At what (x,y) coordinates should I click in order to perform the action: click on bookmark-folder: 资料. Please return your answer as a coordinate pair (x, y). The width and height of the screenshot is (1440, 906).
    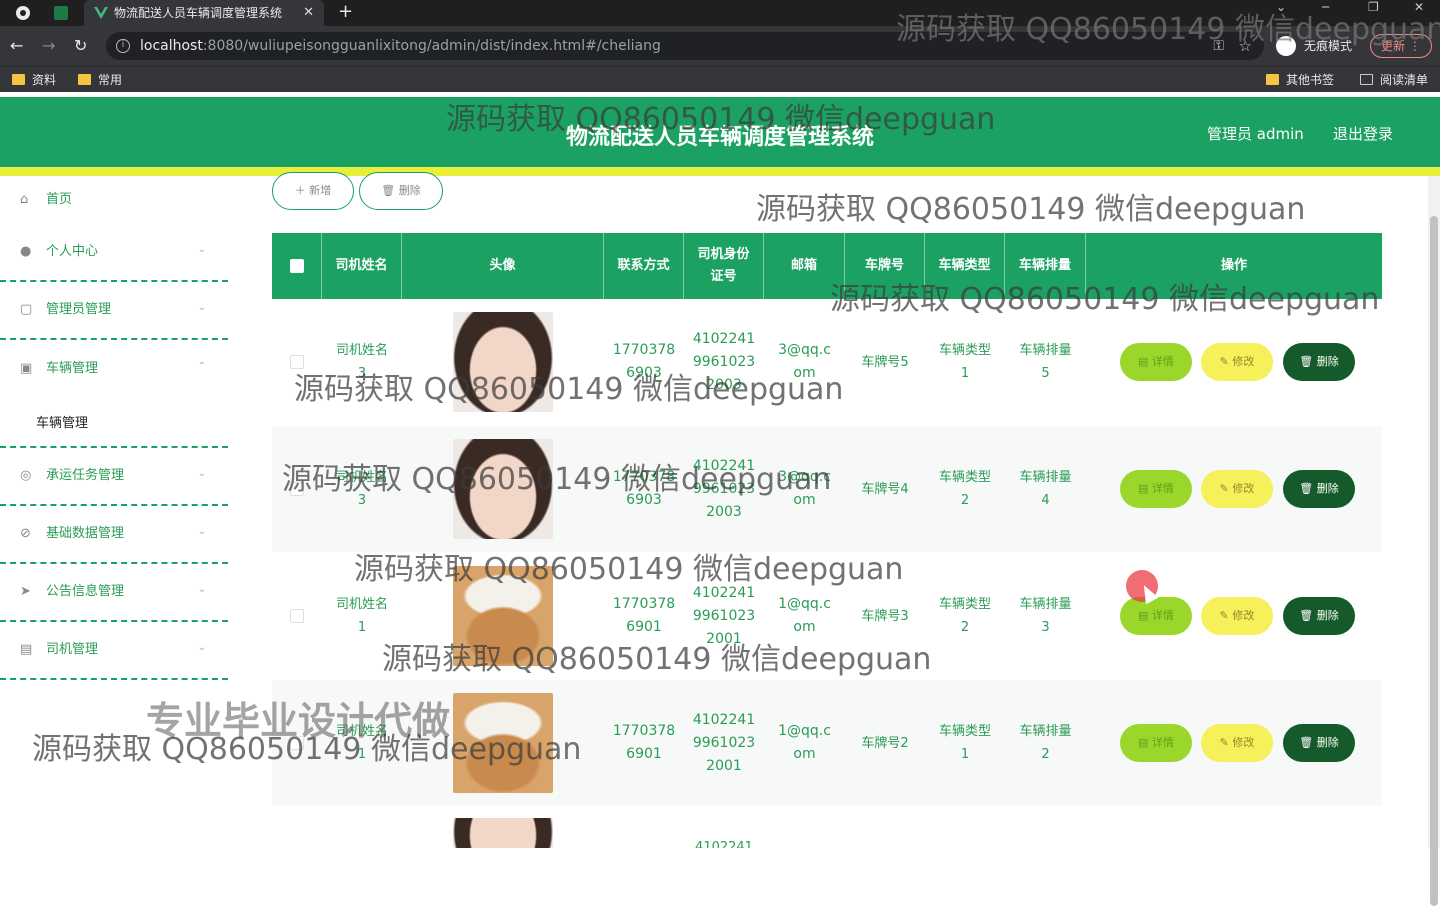
    Looking at the image, I should click on (34, 80).